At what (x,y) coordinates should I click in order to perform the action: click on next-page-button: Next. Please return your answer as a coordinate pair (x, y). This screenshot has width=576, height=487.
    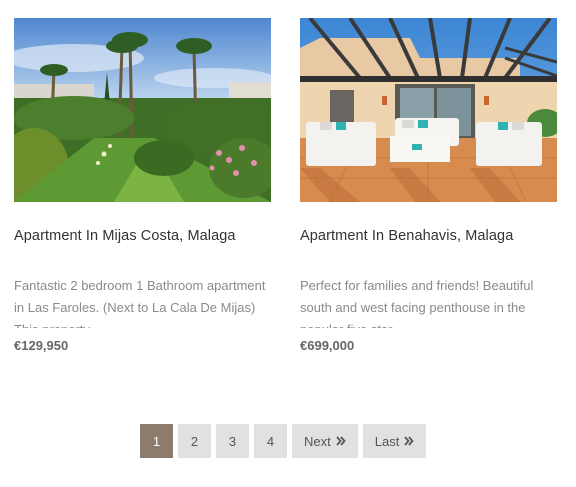
    Looking at the image, I should click on (325, 441).